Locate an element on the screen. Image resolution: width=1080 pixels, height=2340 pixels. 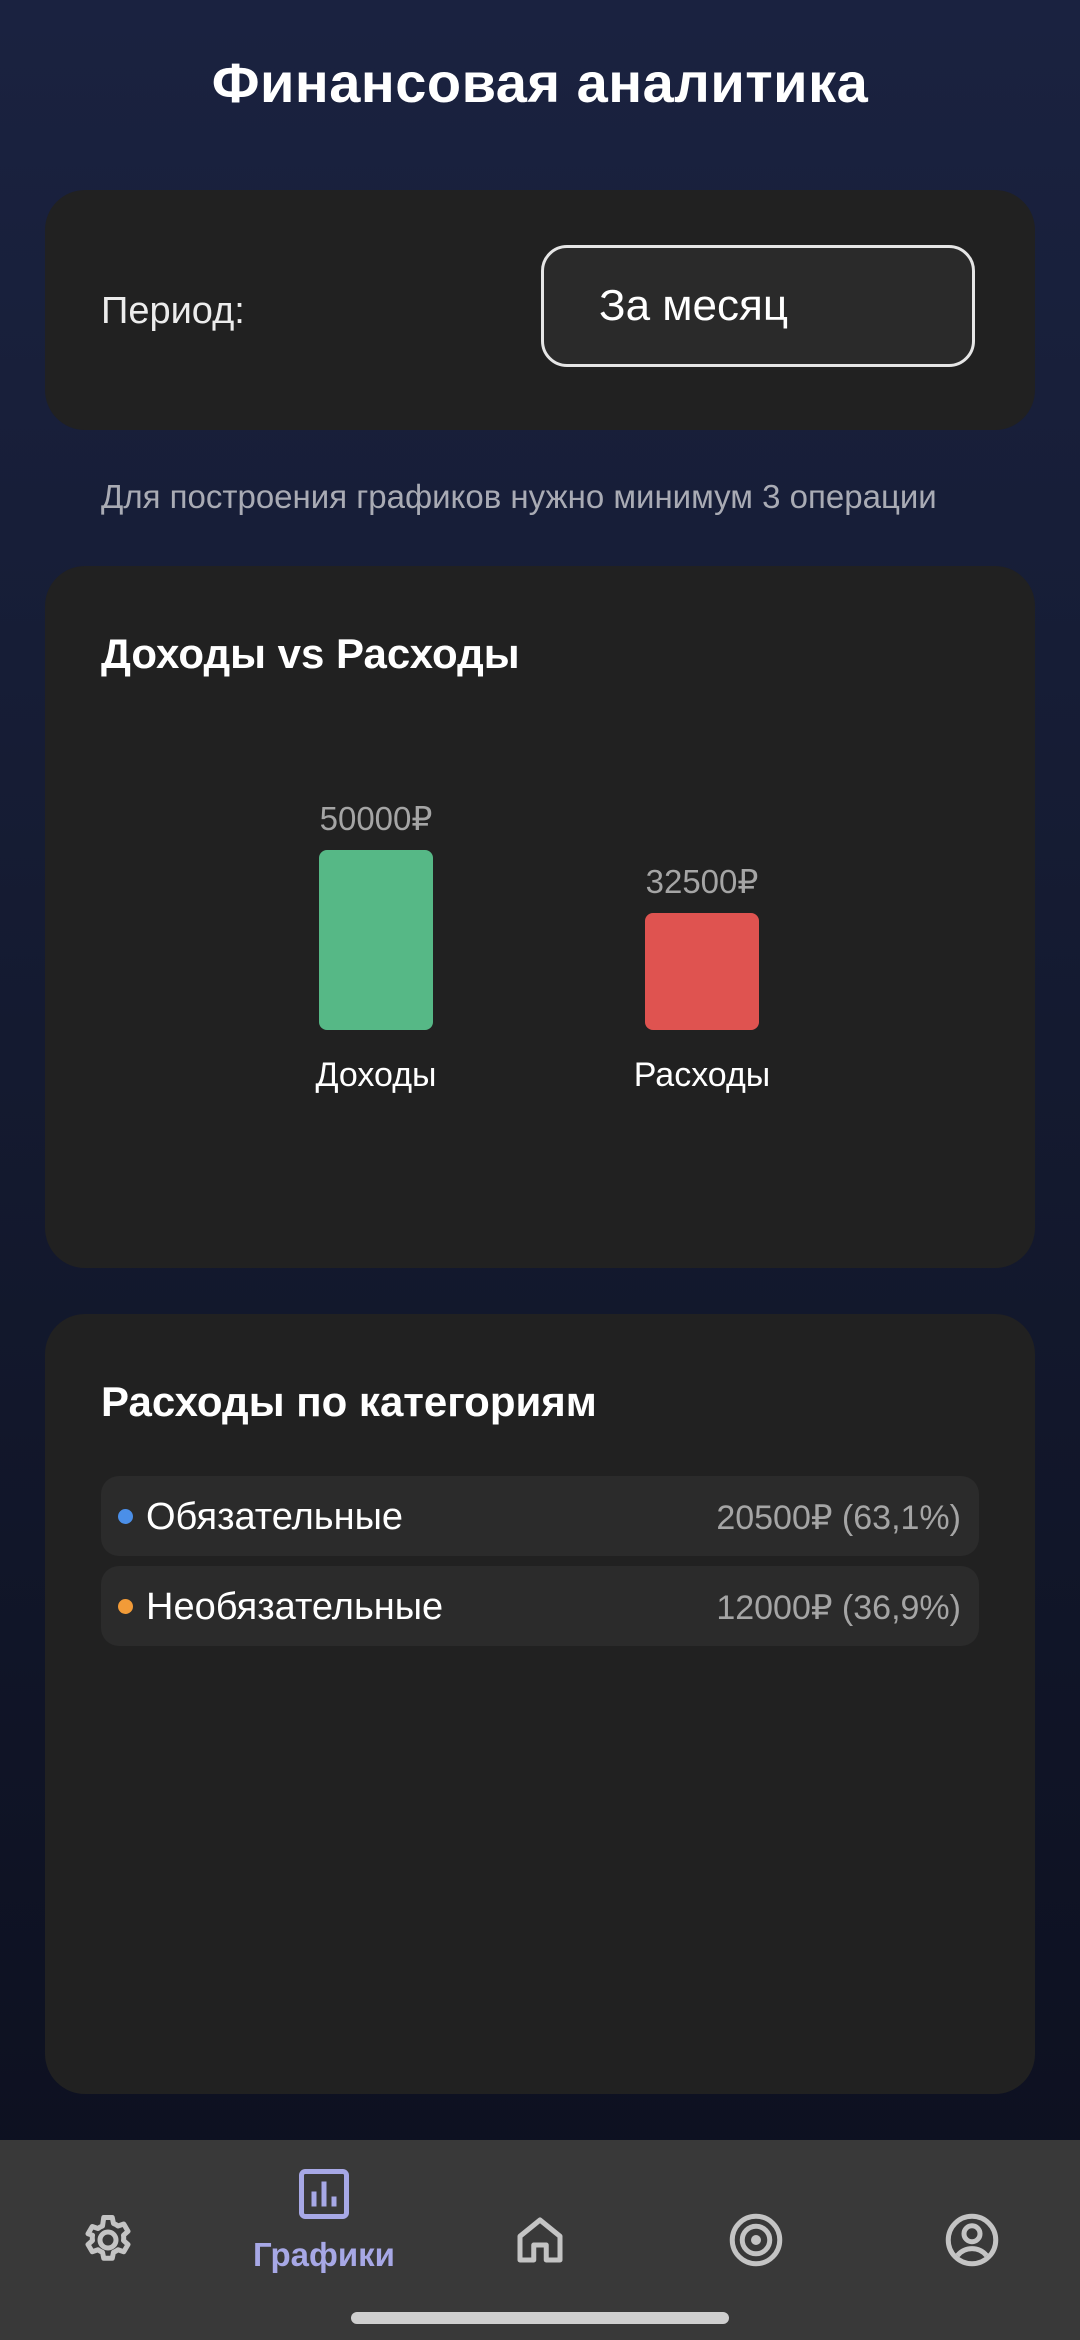
categories-title: Расходы по категориям is located at coordinates (349, 1401).